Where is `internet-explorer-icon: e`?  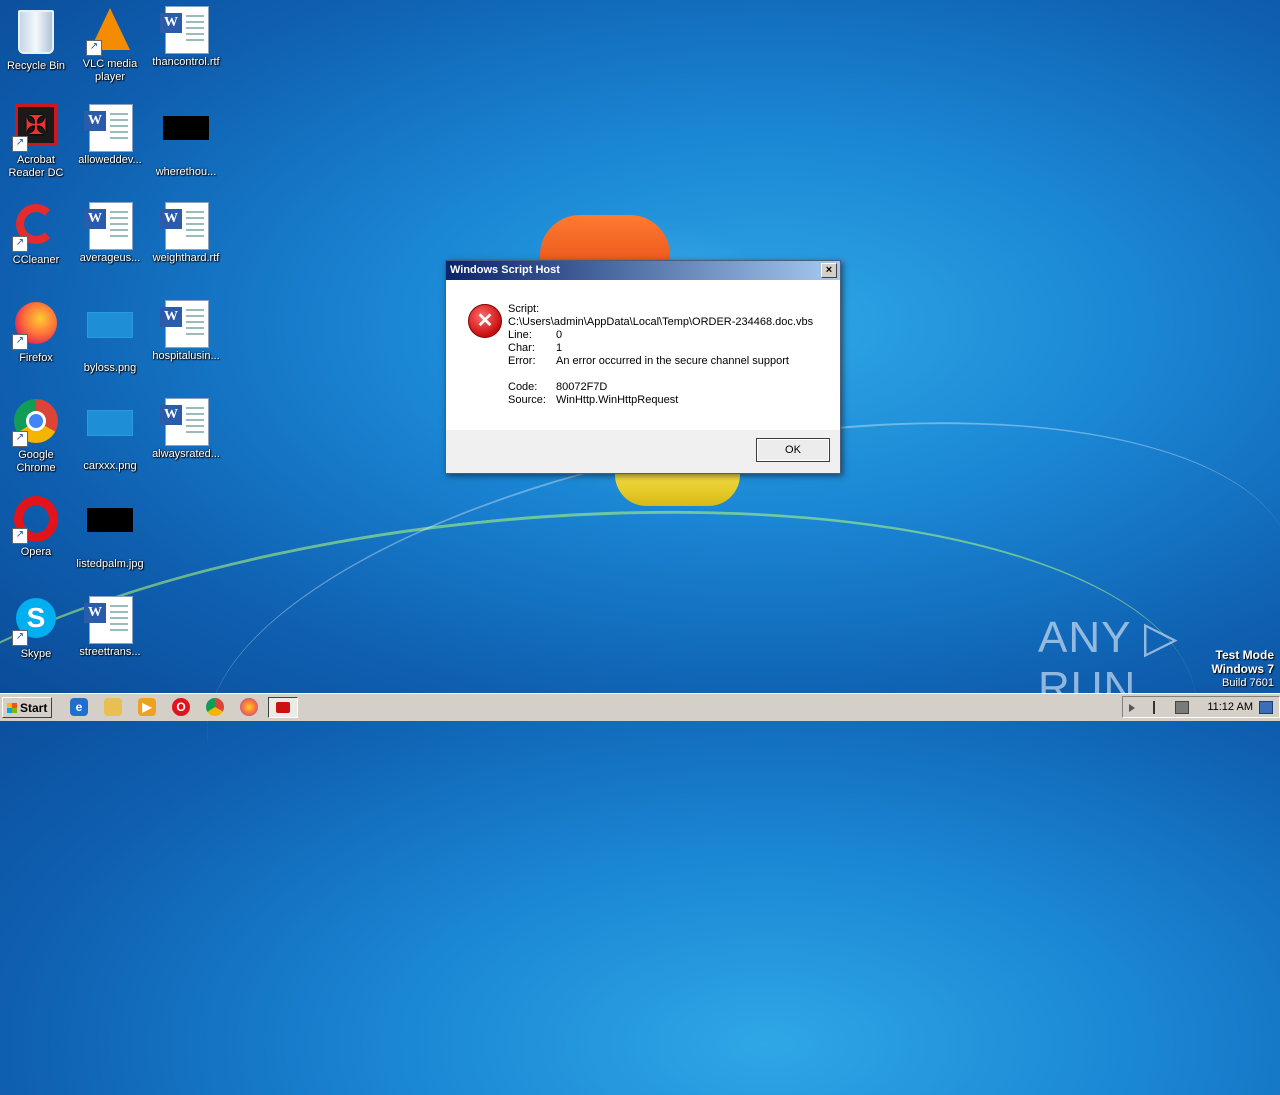
internet-explorer-icon: e is located at coordinates (79, 707).